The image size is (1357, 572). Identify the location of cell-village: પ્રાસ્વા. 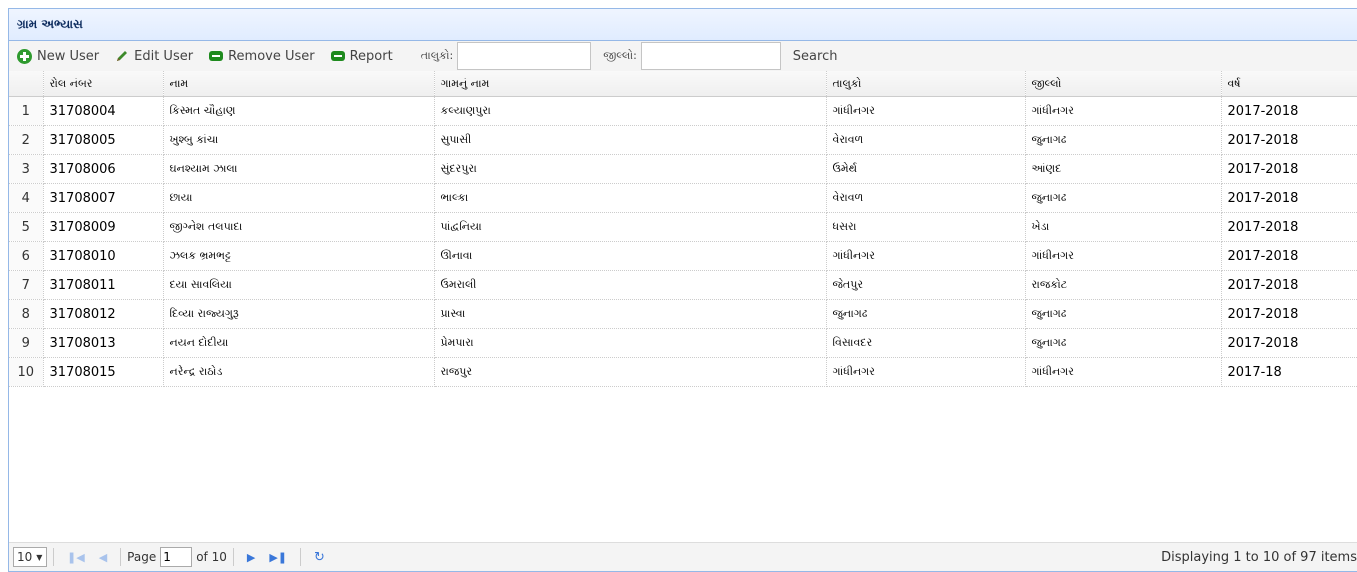
(630, 314).